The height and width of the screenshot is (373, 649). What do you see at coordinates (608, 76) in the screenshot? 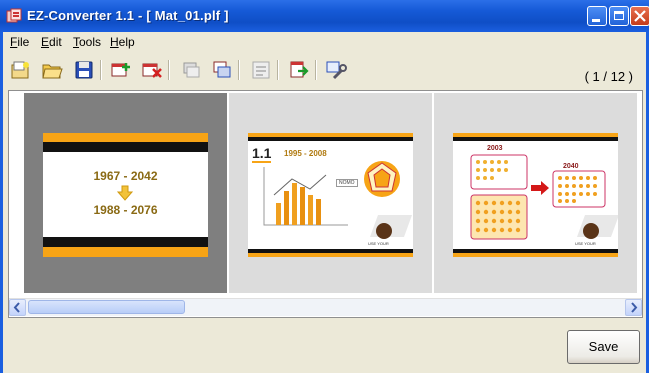
I see `page-counter: ( 1 / 12 )` at bounding box center [608, 76].